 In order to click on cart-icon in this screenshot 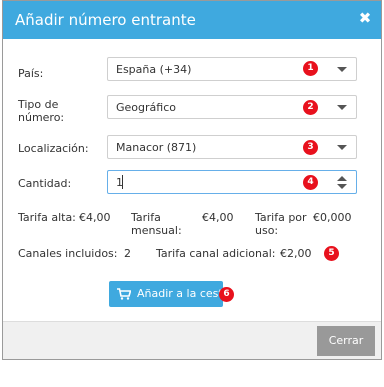, I will do `click(124, 294)`.